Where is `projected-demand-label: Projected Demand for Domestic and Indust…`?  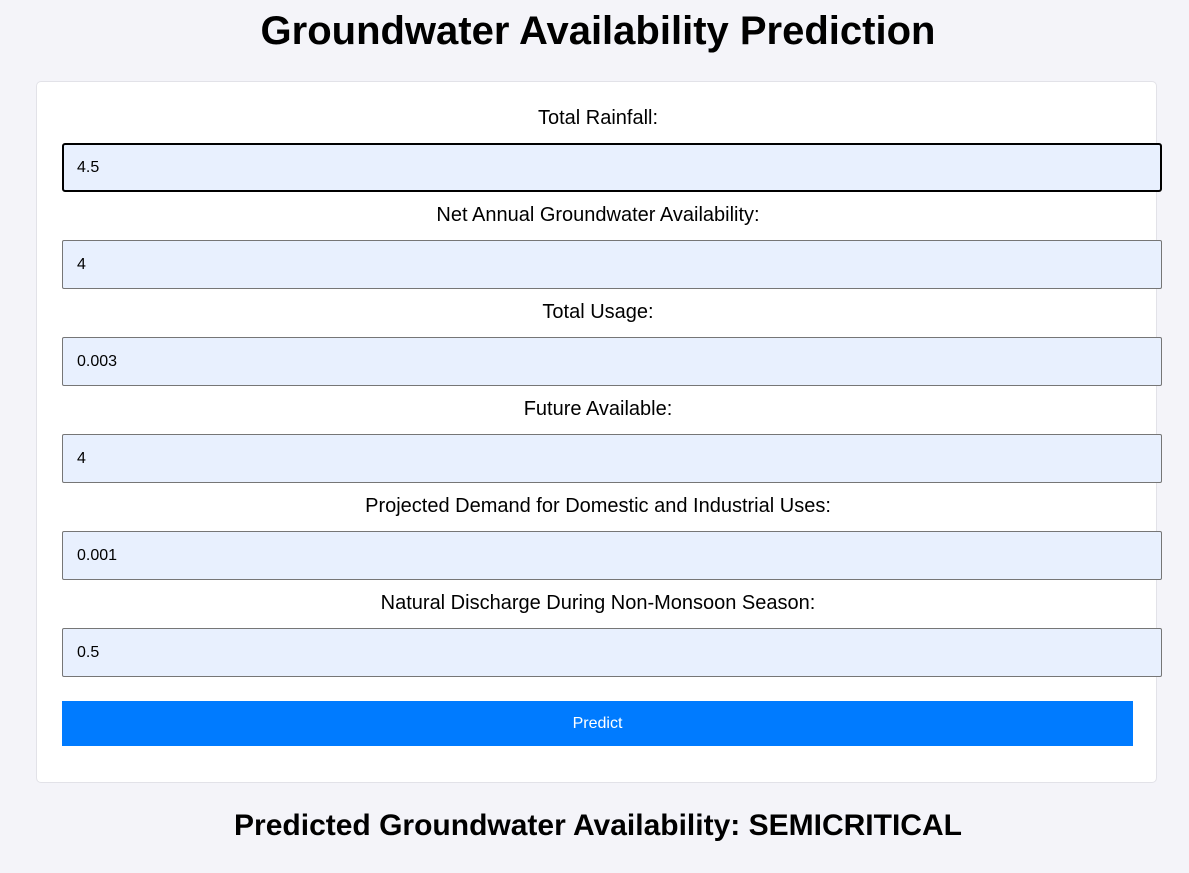 projected-demand-label: Projected Demand for Domestic and Indust… is located at coordinates (598, 506).